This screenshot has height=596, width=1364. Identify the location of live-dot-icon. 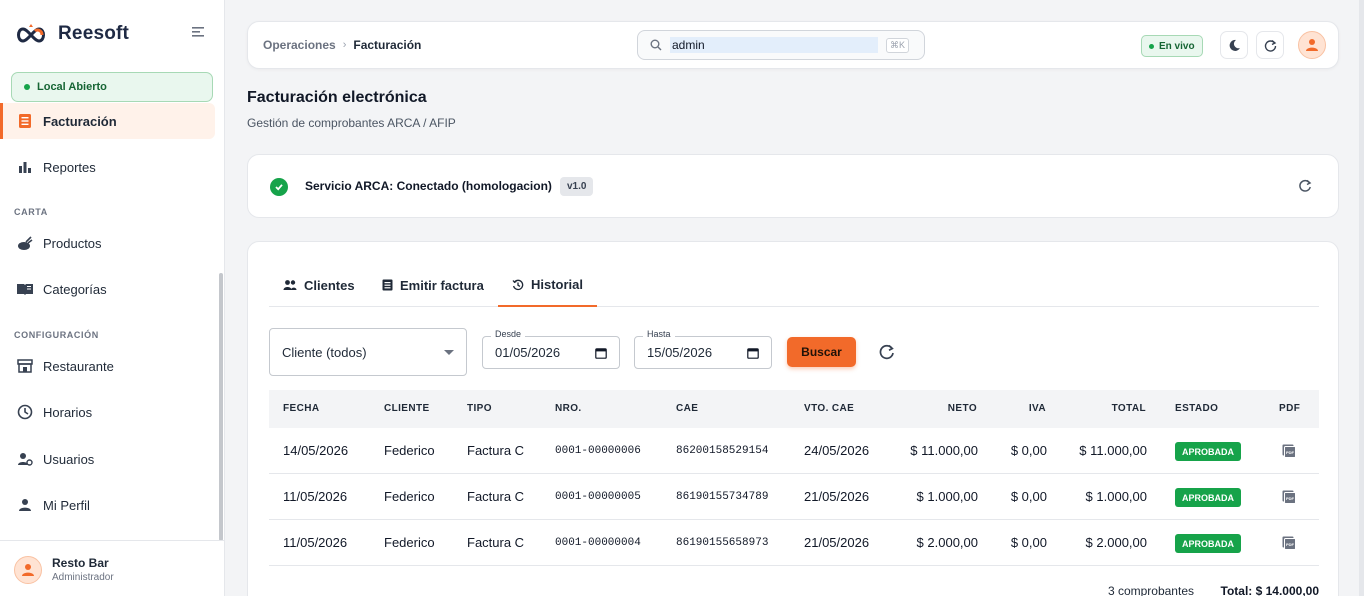
(1151, 46).